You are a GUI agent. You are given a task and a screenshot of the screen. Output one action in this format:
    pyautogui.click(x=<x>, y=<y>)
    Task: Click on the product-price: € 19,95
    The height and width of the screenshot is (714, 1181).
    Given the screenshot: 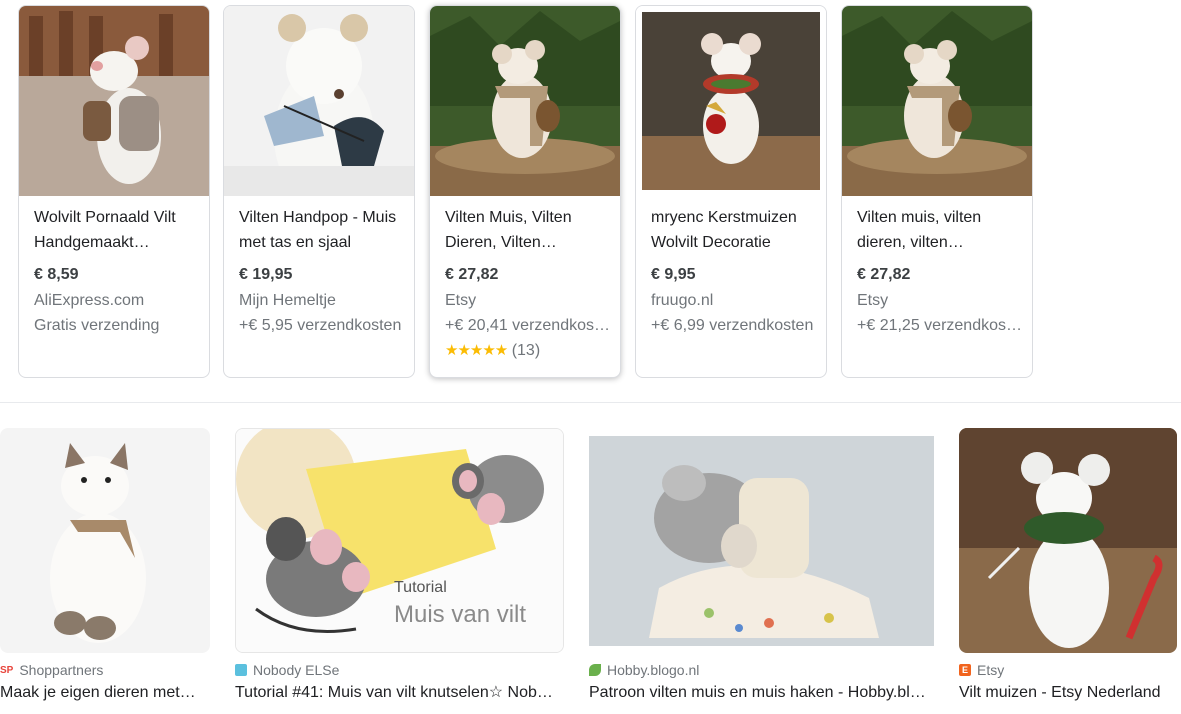 What is the action you would take?
    pyautogui.click(x=266, y=274)
    